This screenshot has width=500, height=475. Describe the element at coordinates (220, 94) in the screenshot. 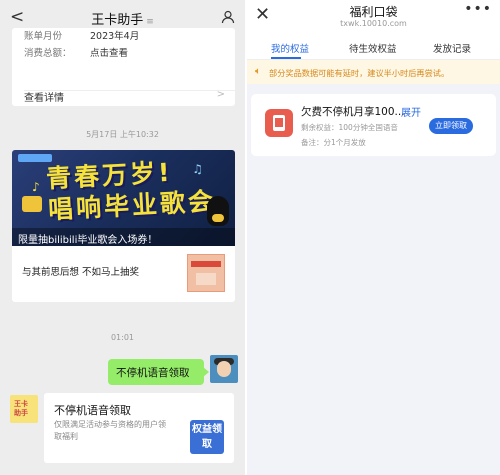

I see `chevron-right-icon: >` at that location.